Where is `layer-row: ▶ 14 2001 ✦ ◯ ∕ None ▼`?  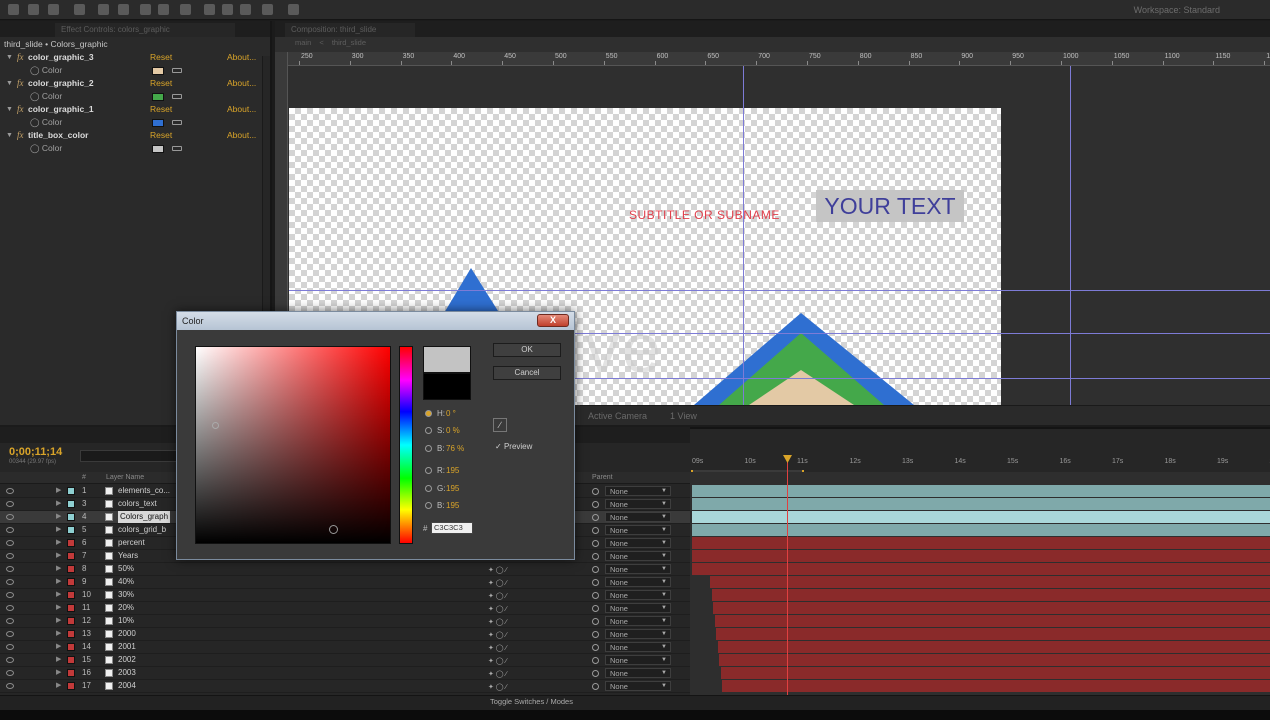 layer-row: ▶ 14 2001 ✦ ◯ ∕ None ▼ is located at coordinates (345, 647).